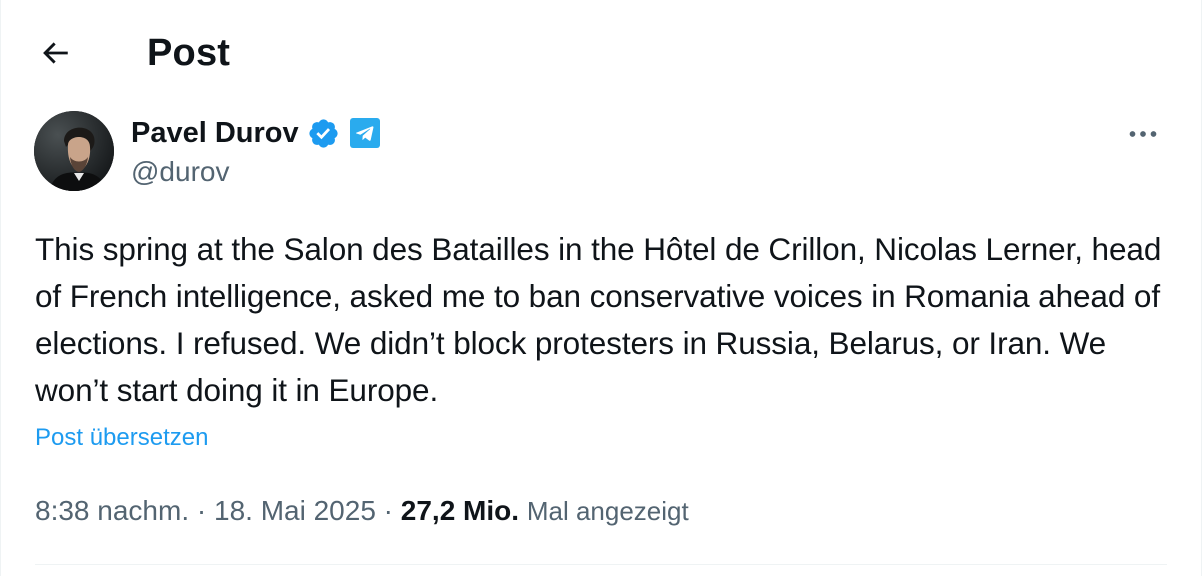  I want to click on author-handle: @durov, so click(180, 172).